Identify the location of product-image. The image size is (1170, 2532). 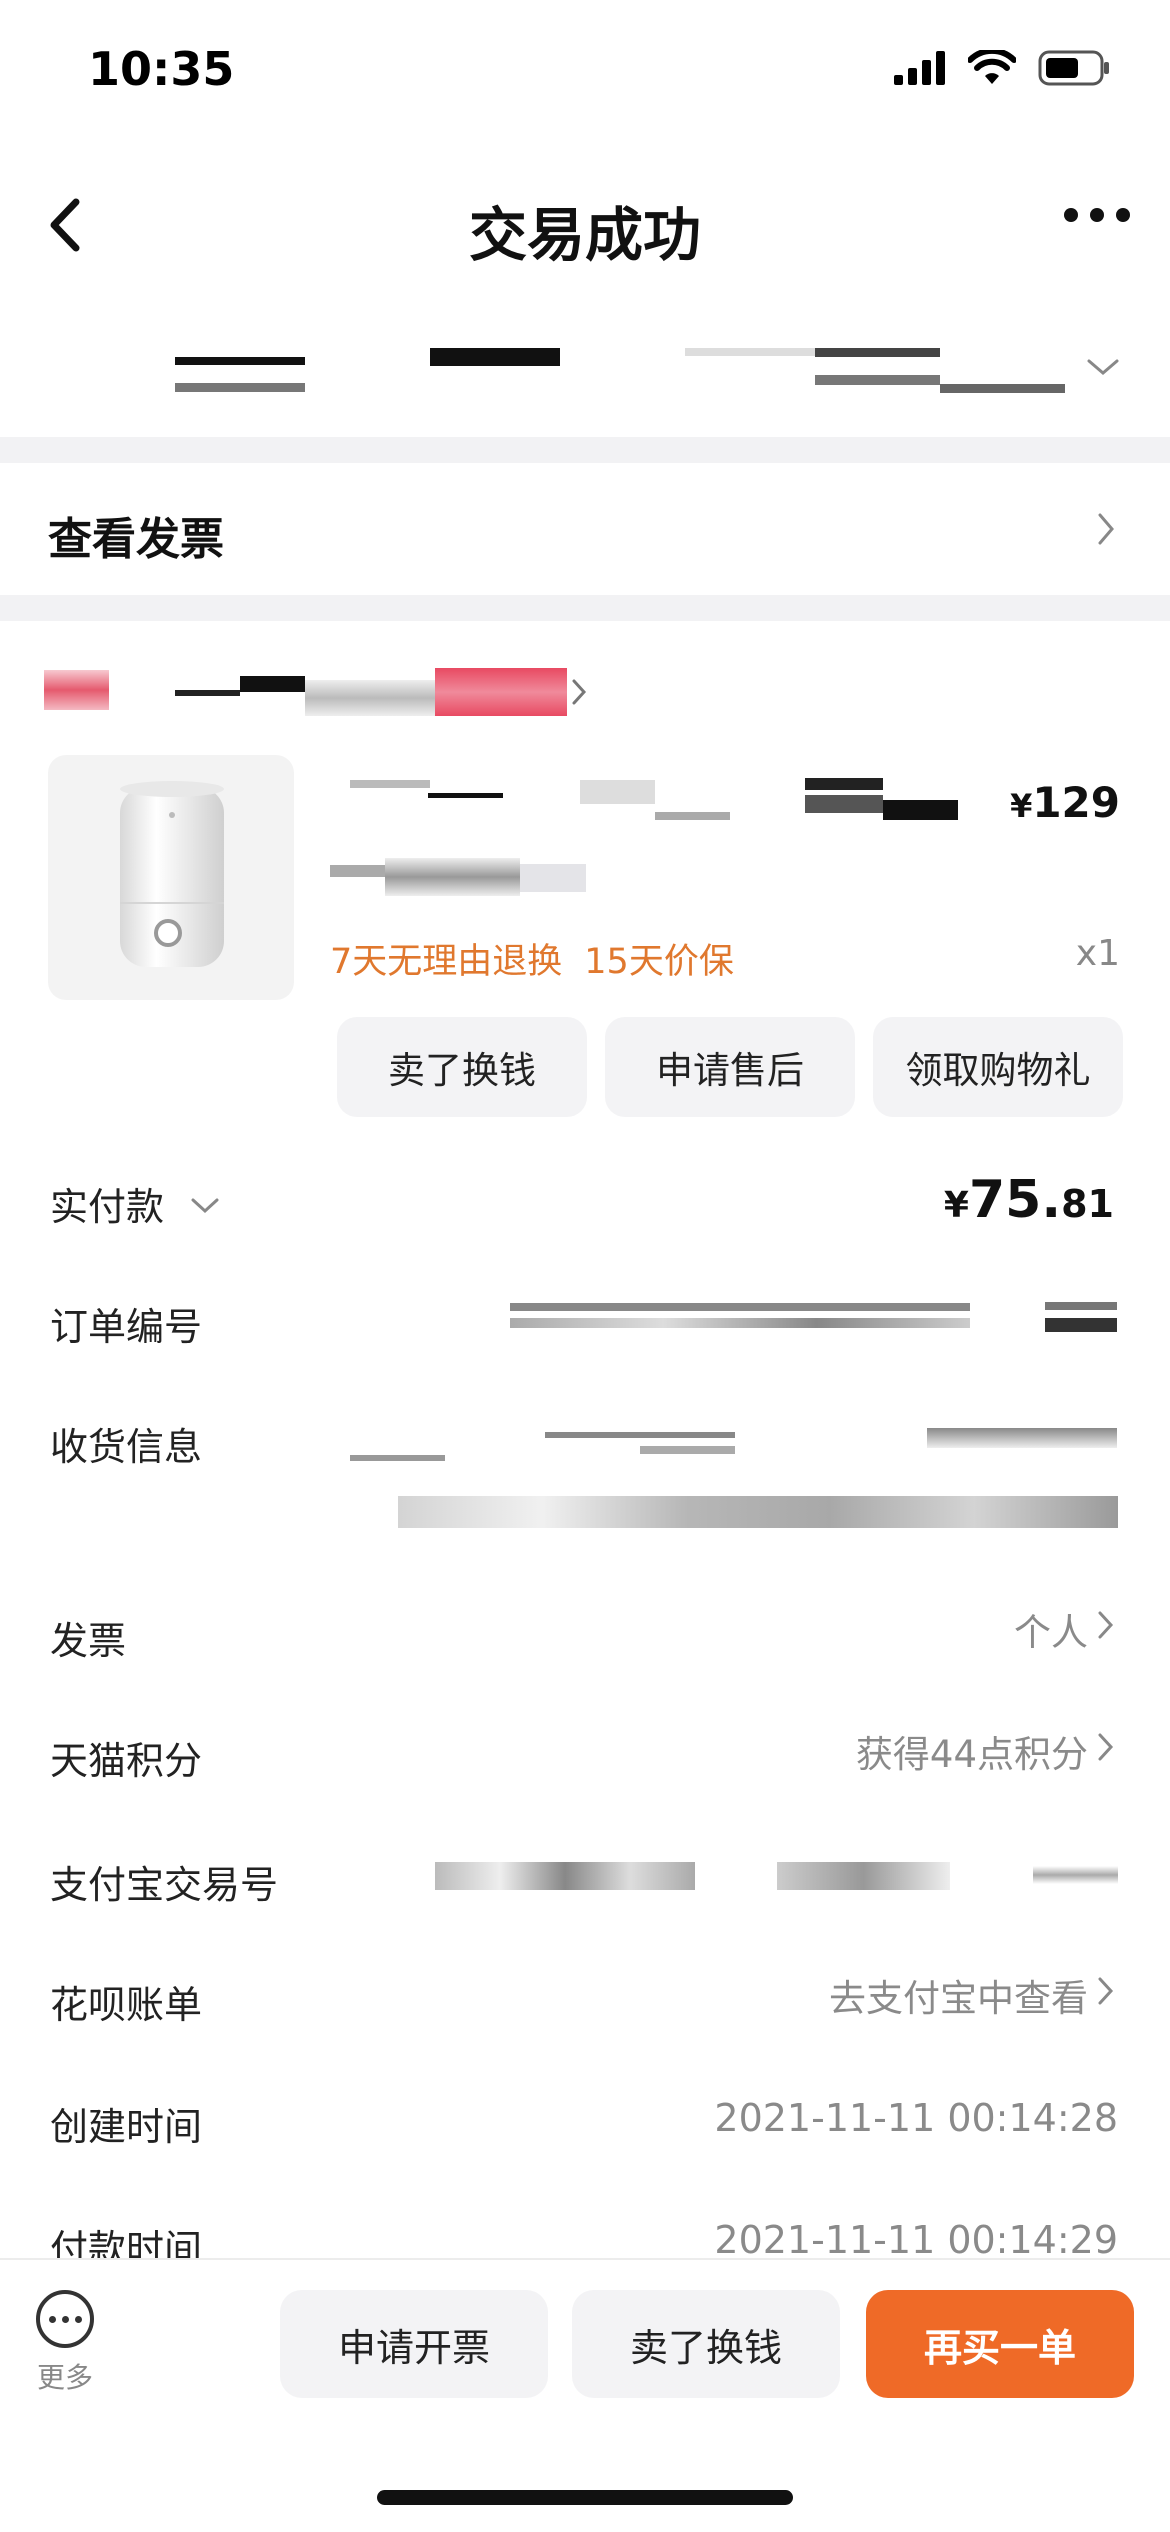
(171, 877).